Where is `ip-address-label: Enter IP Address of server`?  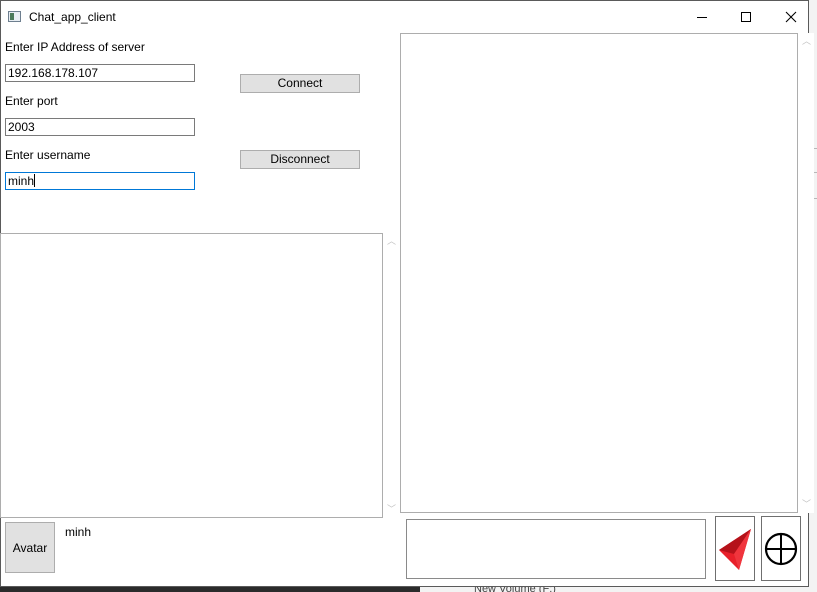 ip-address-label: Enter IP Address of server is located at coordinates (75, 47).